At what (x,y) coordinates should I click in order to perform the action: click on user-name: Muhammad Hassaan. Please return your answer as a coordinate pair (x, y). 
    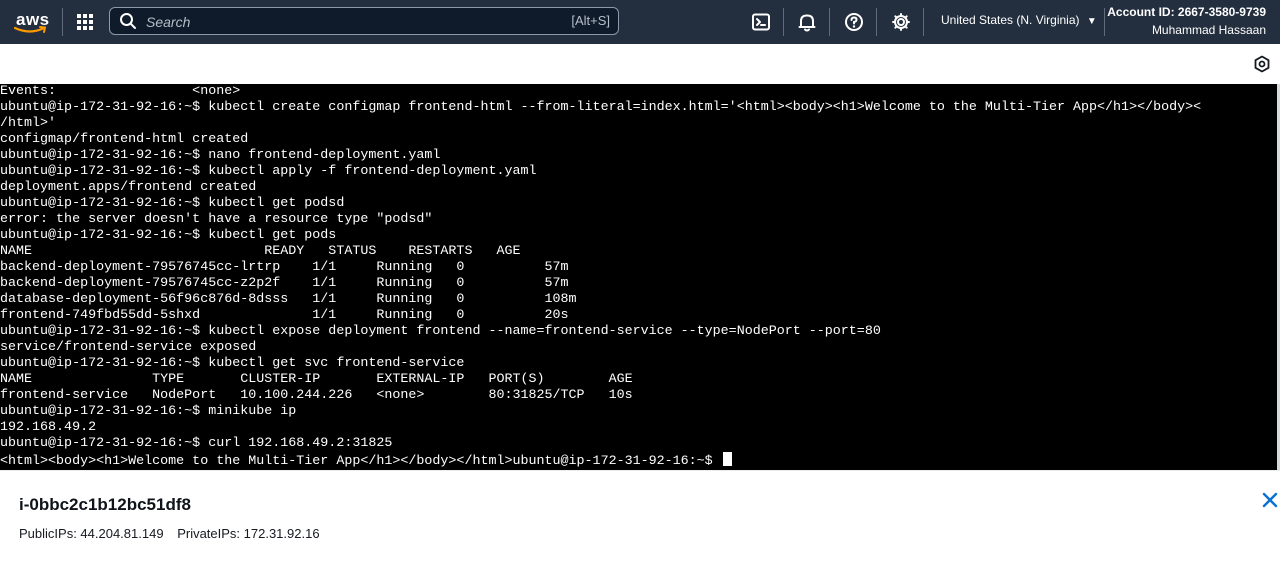
    Looking at the image, I should click on (1208, 30).